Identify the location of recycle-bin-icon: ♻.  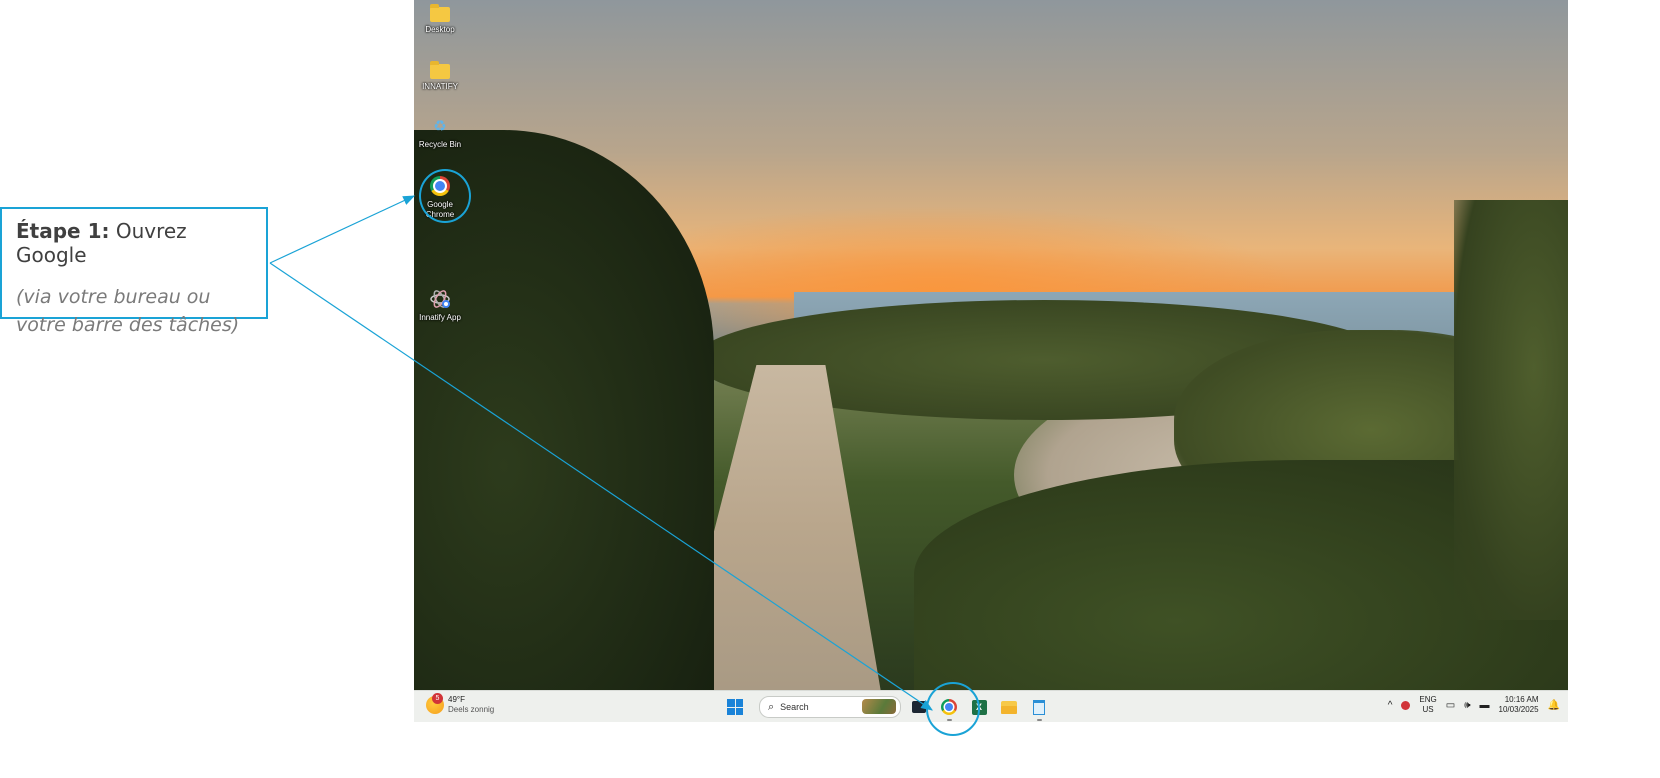
(440, 126).